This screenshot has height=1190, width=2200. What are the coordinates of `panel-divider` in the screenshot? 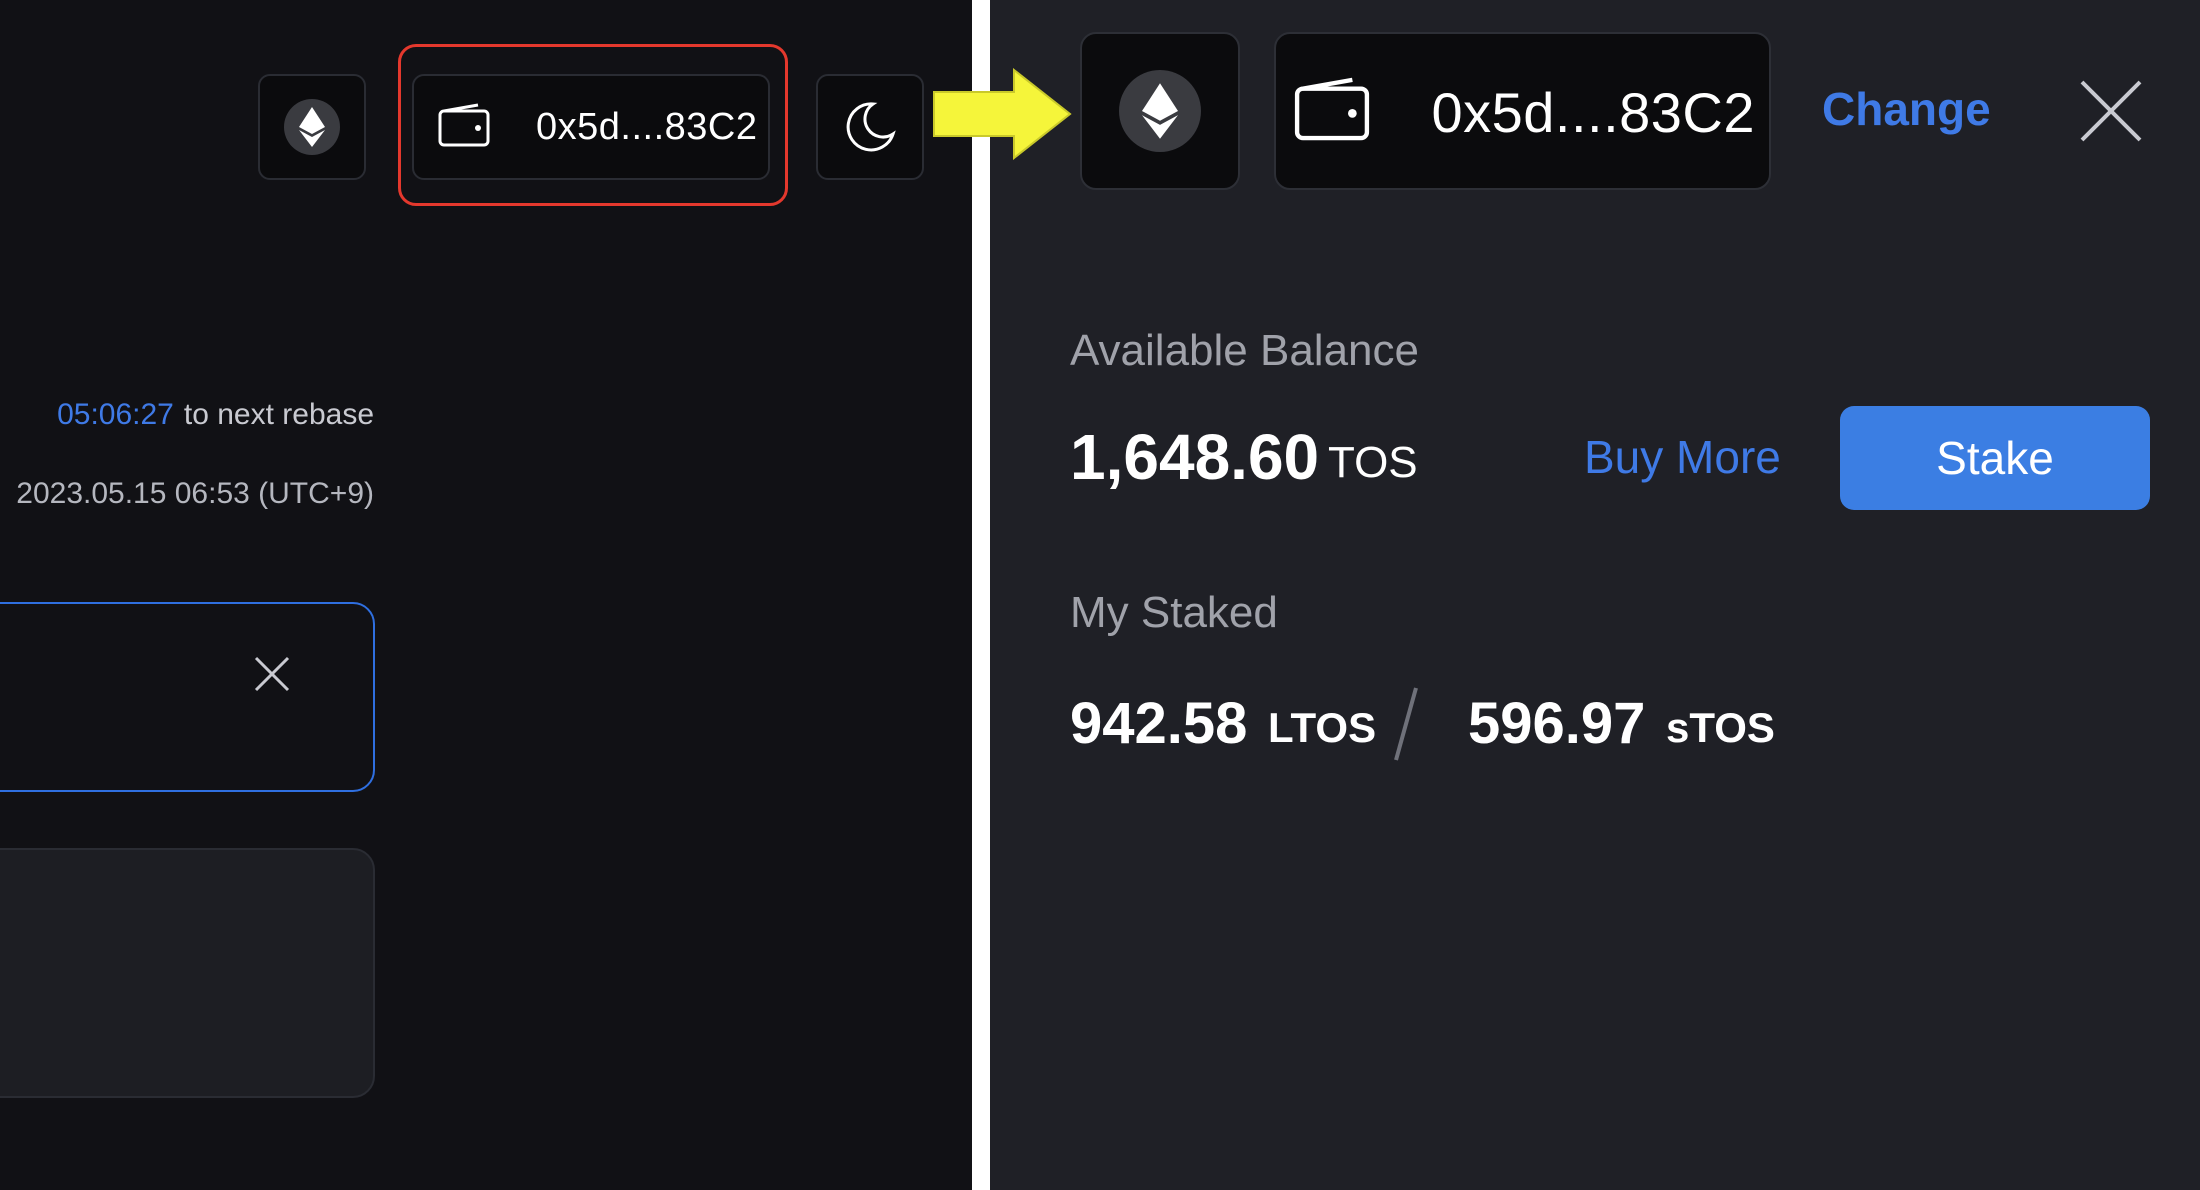 It's located at (981, 595).